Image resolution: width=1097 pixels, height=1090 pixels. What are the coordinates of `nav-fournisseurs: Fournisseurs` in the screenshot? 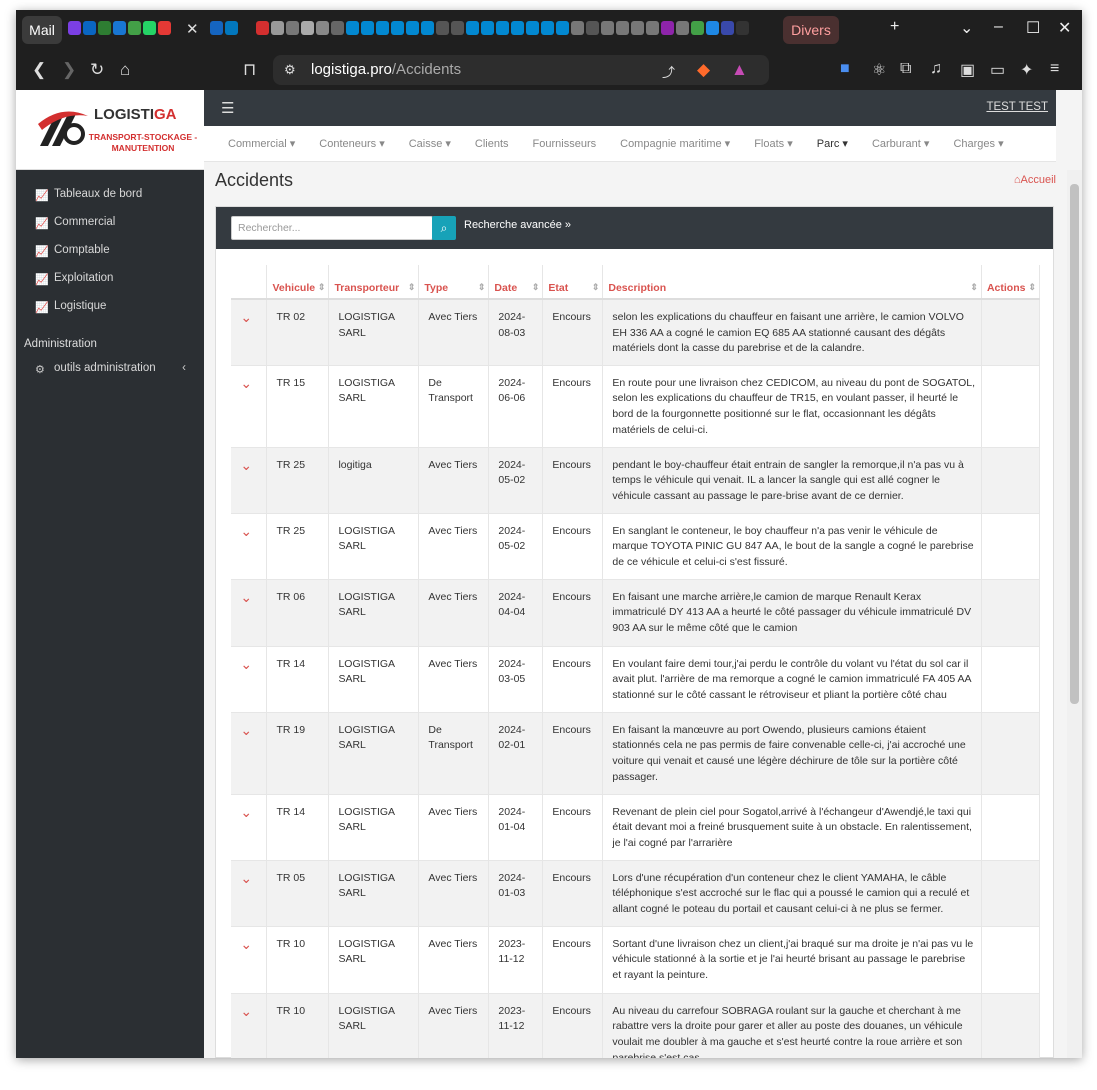 It's located at (565, 144).